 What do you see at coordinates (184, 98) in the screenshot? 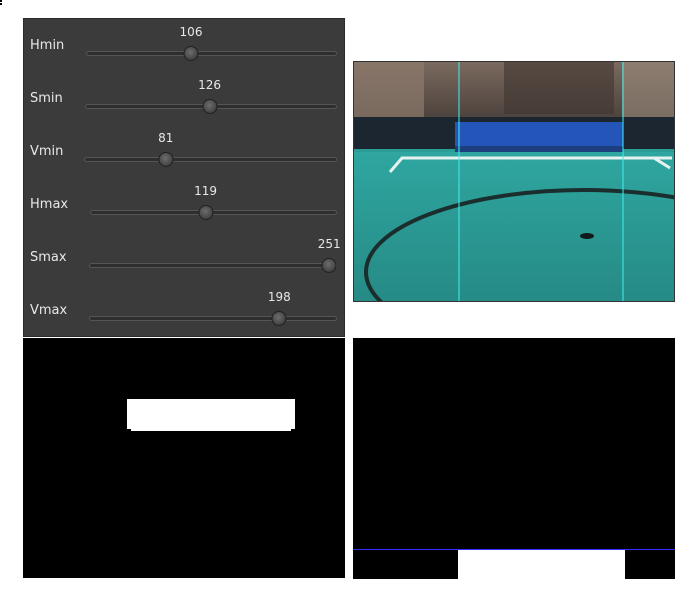
I see `trackbar-smin: Smin 126` at bounding box center [184, 98].